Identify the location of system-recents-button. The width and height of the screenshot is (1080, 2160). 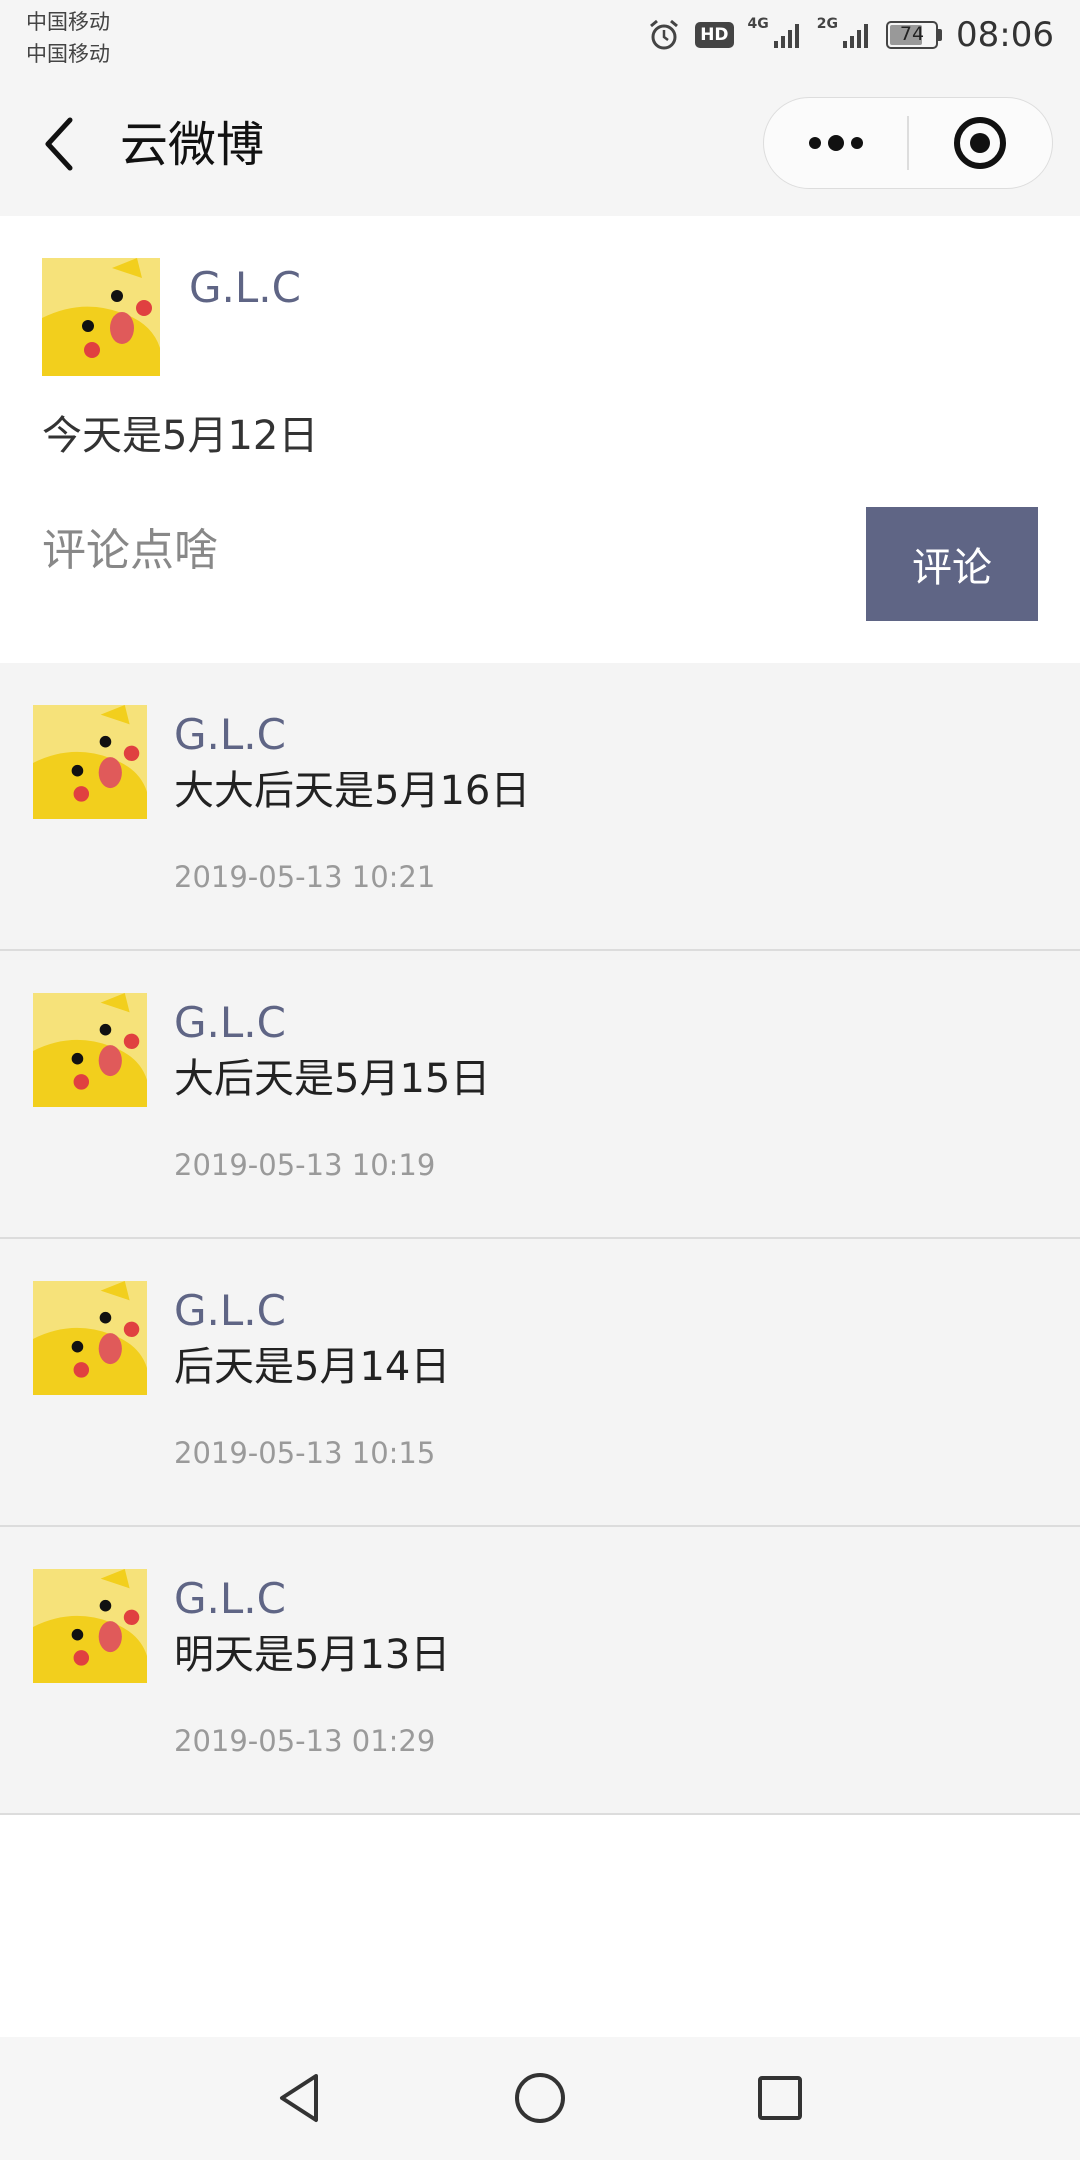
(780, 2098).